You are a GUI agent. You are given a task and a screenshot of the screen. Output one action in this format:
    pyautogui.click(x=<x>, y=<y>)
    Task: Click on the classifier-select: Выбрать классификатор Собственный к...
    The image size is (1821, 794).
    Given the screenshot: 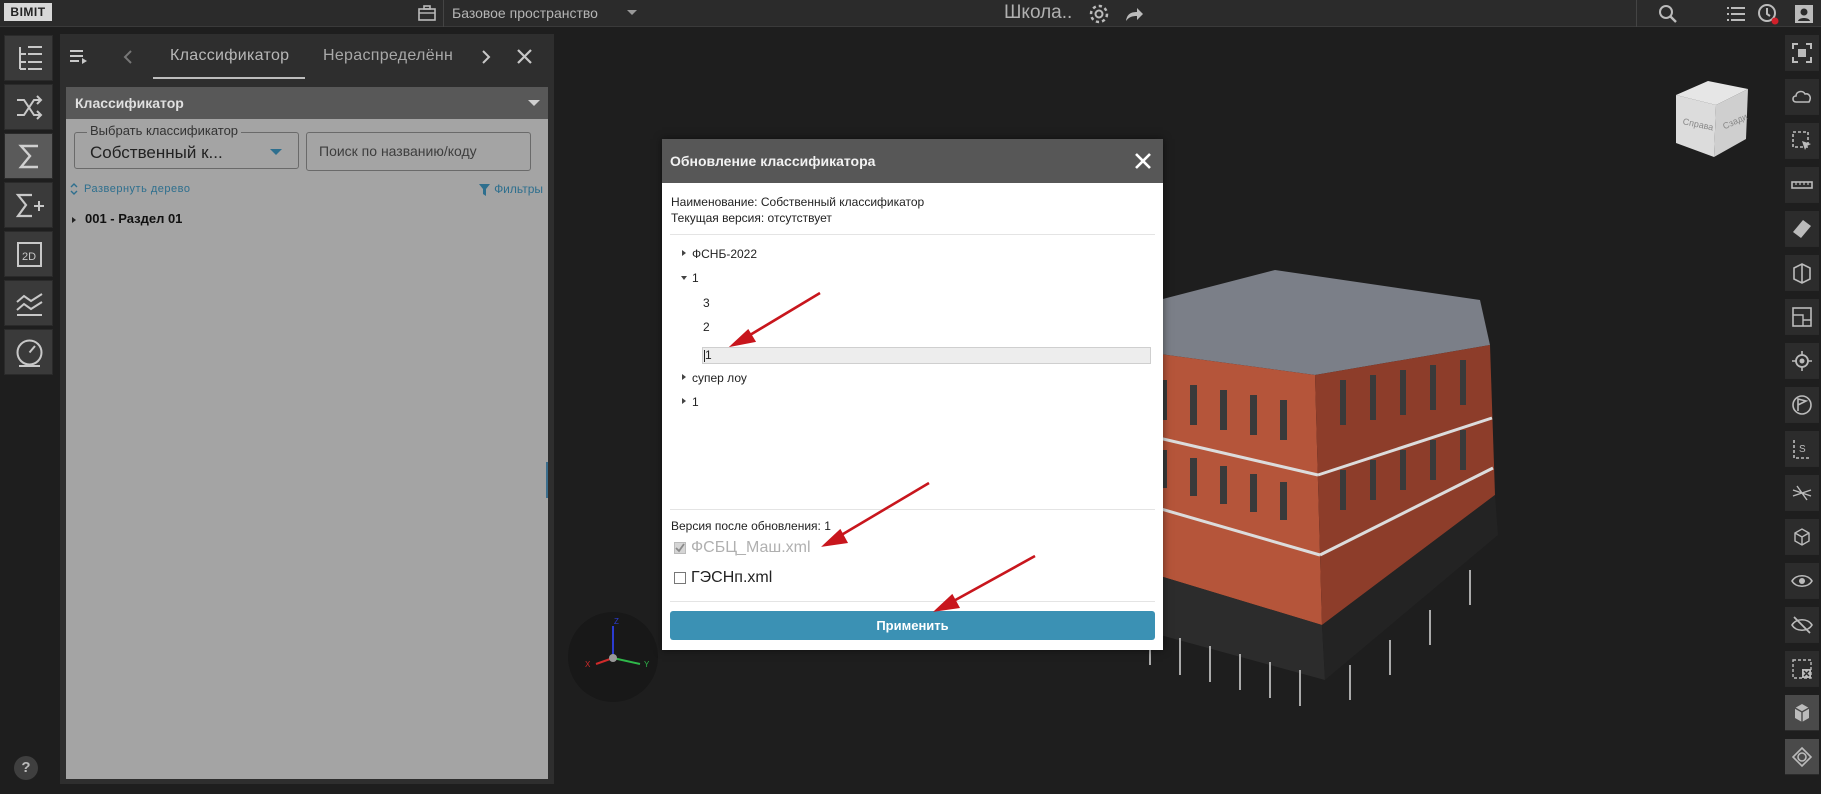 What is the action you would take?
    pyautogui.click(x=186, y=146)
    